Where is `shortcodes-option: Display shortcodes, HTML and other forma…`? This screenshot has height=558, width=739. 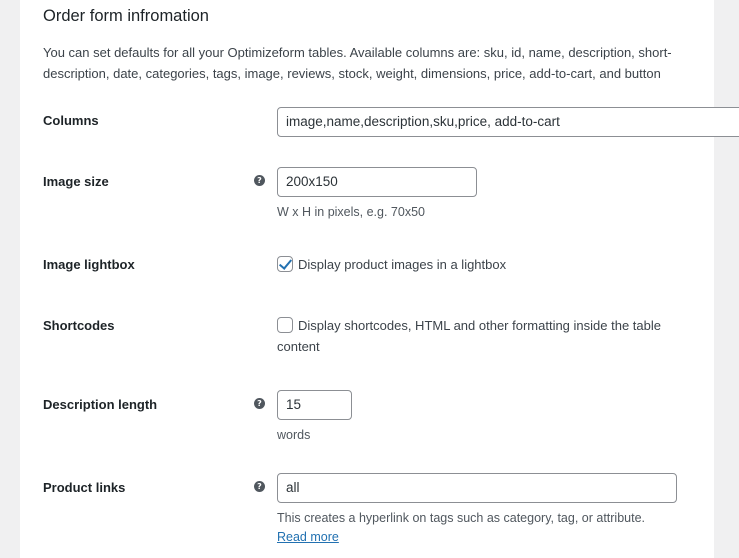 shortcodes-option: Display shortcodes, HTML and other forma… is located at coordinates (477, 336).